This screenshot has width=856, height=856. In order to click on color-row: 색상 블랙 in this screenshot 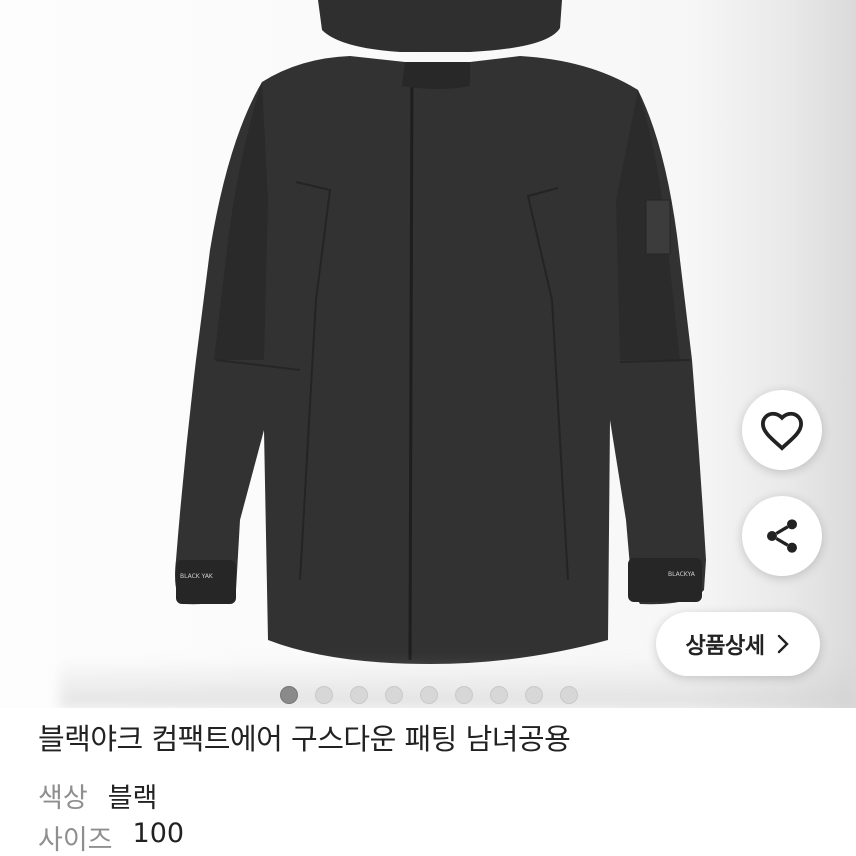, I will do `click(97, 795)`.